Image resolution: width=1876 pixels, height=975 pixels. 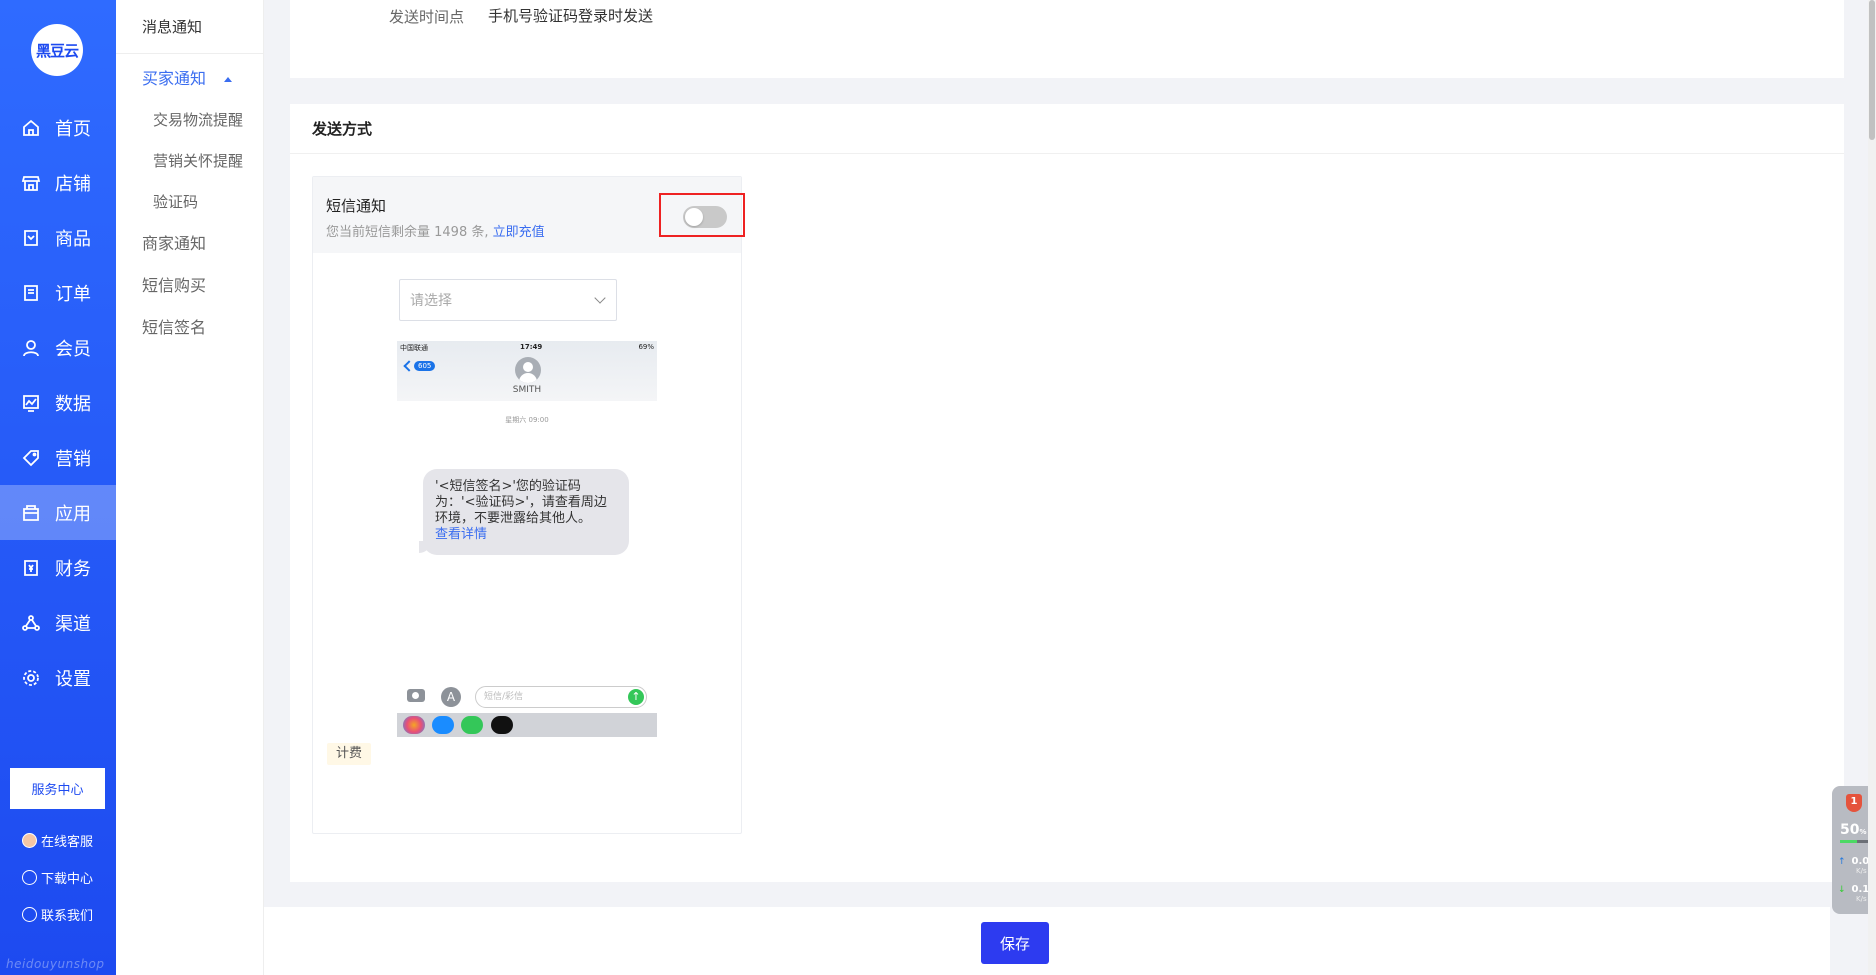 I want to click on subnav-buyer-notice: 买家通知, so click(x=189, y=79).